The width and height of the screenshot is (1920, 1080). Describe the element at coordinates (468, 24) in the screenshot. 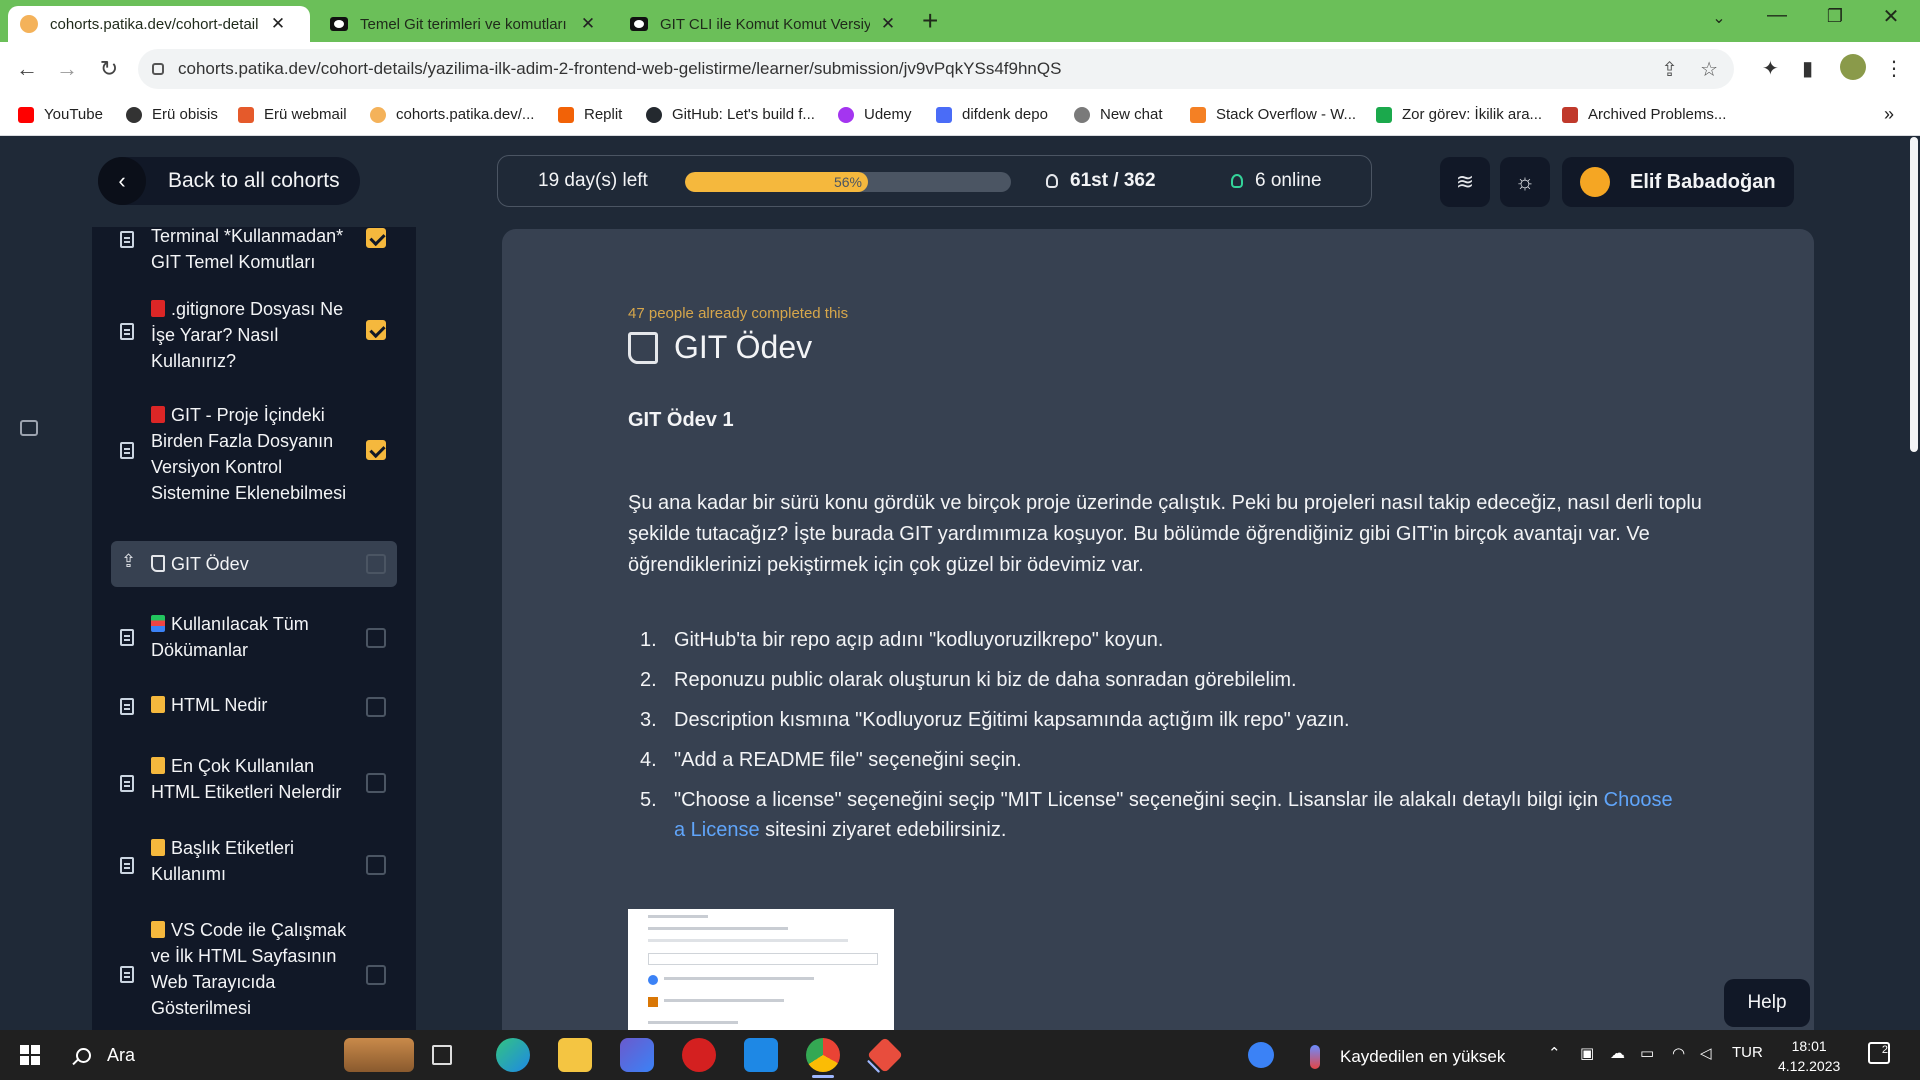

I see `browser-tab: Temel Git terimleri ve komutları ✕` at that location.